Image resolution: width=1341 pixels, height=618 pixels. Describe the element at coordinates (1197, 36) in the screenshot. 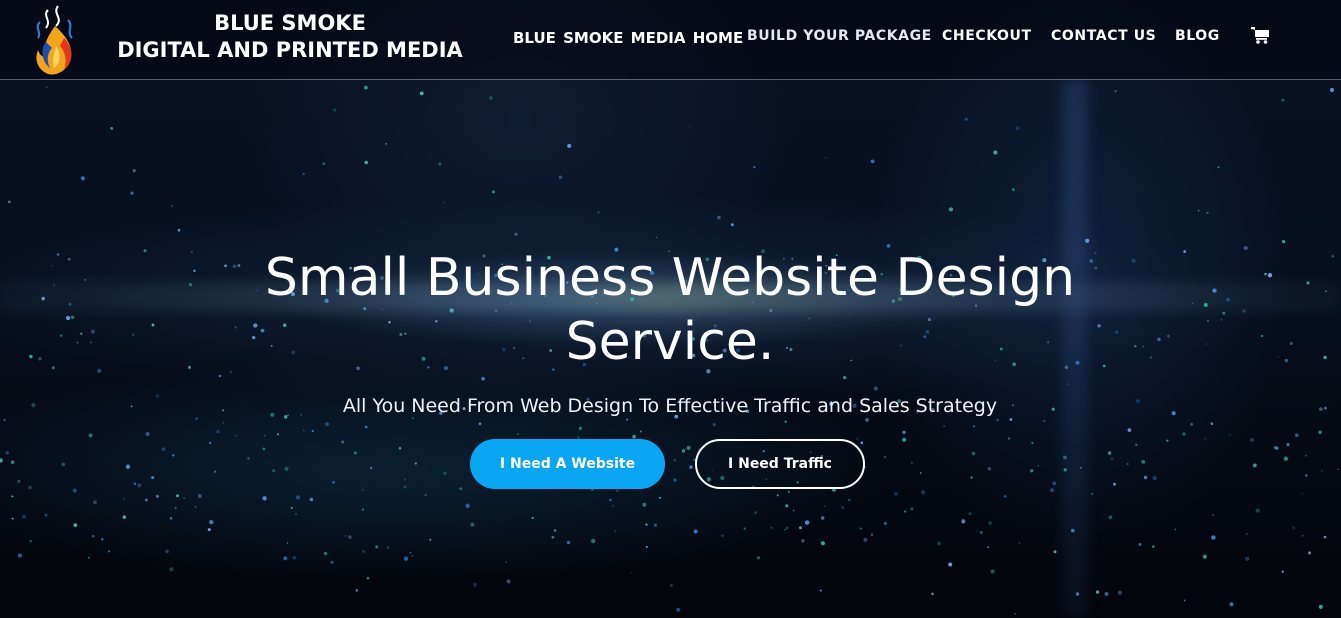

I see `nav-item-blog: BLOG` at that location.